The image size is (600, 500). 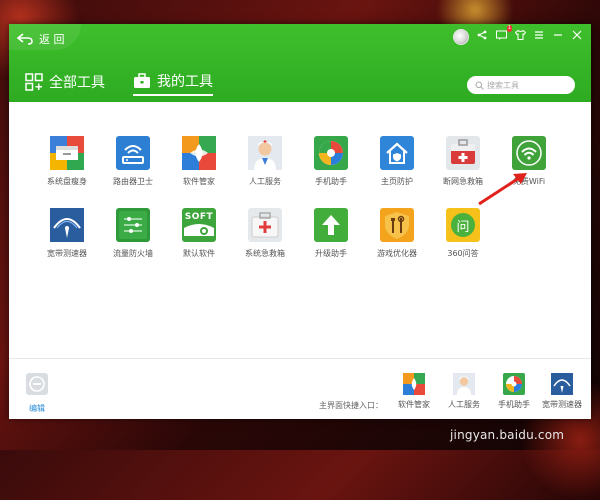 I want to click on tool-system-disk-slim: 系统盘瘦身, so click(x=67, y=161).